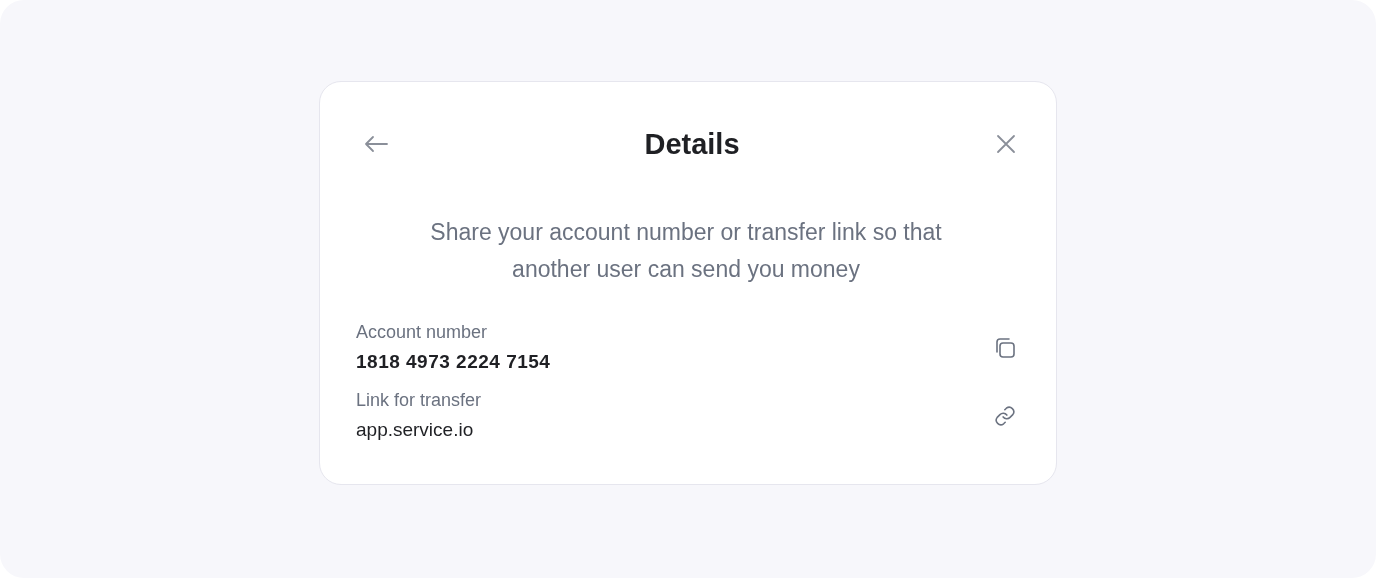 The width and height of the screenshot is (1376, 578). I want to click on field-value: 1818 4973 2224 7154, so click(453, 362).